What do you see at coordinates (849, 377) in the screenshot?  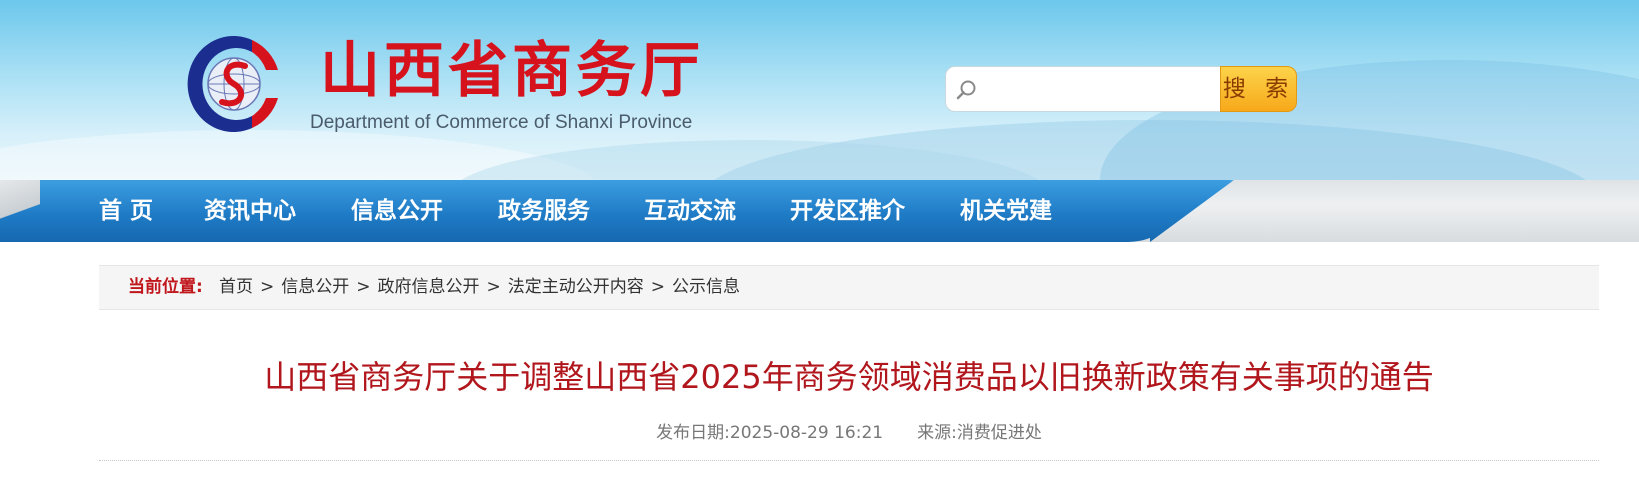 I see `article-title: 山西省商务厅关于调整山西省2025年商务领域消费品以旧换新政策有关事项的通告` at bounding box center [849, 377].